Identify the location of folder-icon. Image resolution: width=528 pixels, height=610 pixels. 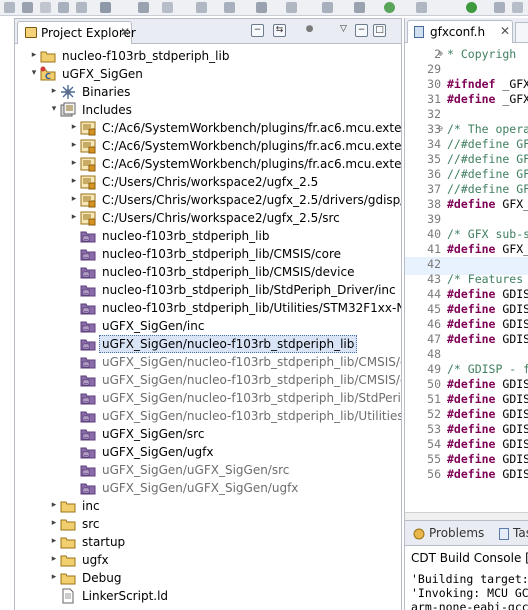
(68, 542).